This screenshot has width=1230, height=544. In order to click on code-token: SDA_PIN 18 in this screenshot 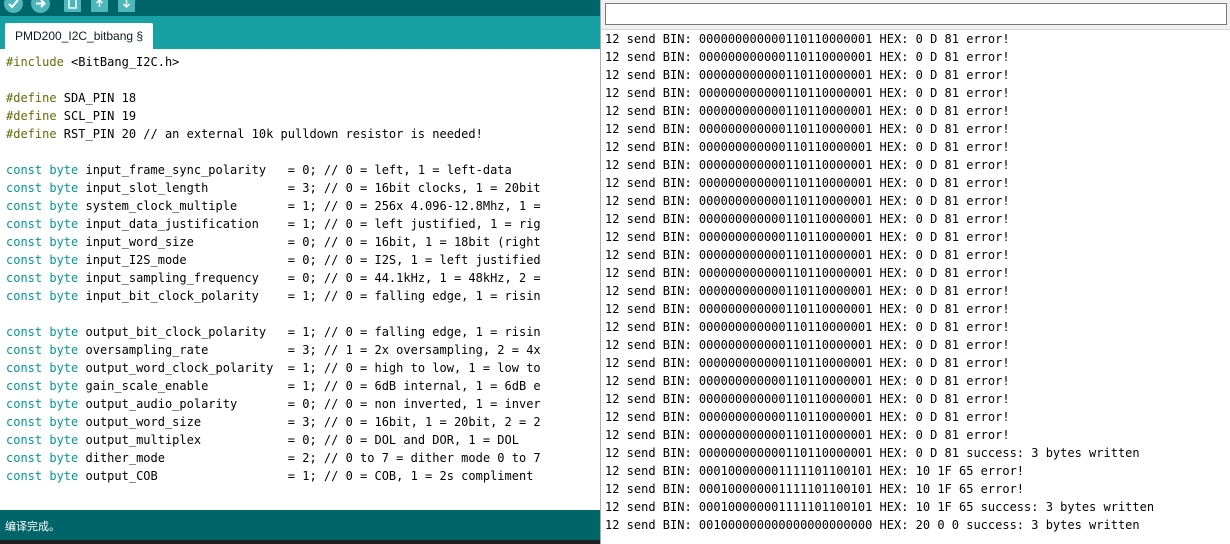, I will do `click(96, 98)`.